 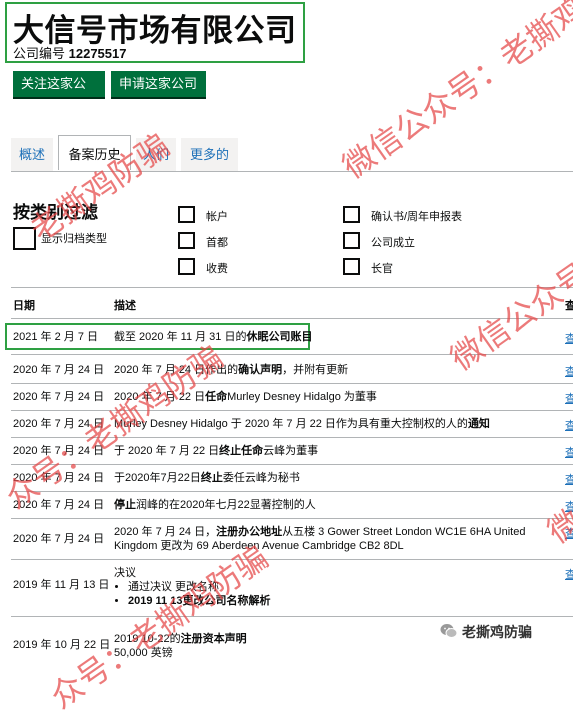 I want to click on filter-incorporation-checkbox, so click(x=351, y=240).